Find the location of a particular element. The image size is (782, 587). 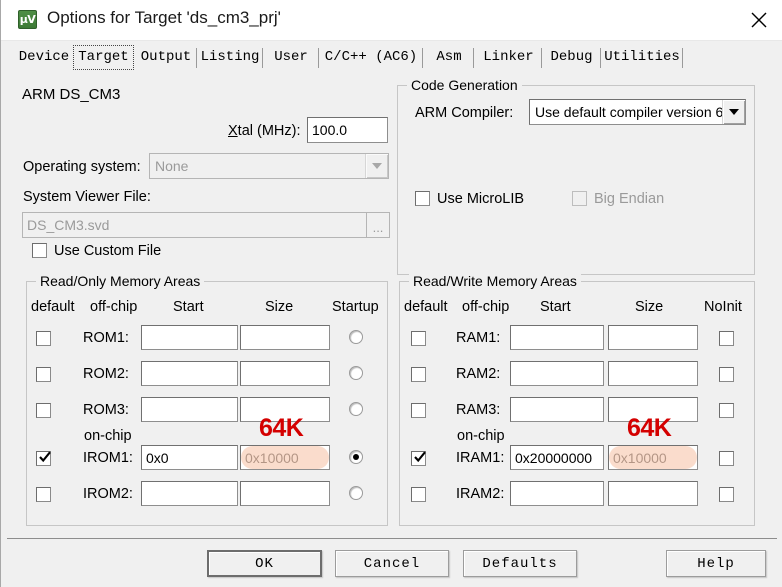

xtal-label: Xtal (MHz): is located at coordinates (264, 131).